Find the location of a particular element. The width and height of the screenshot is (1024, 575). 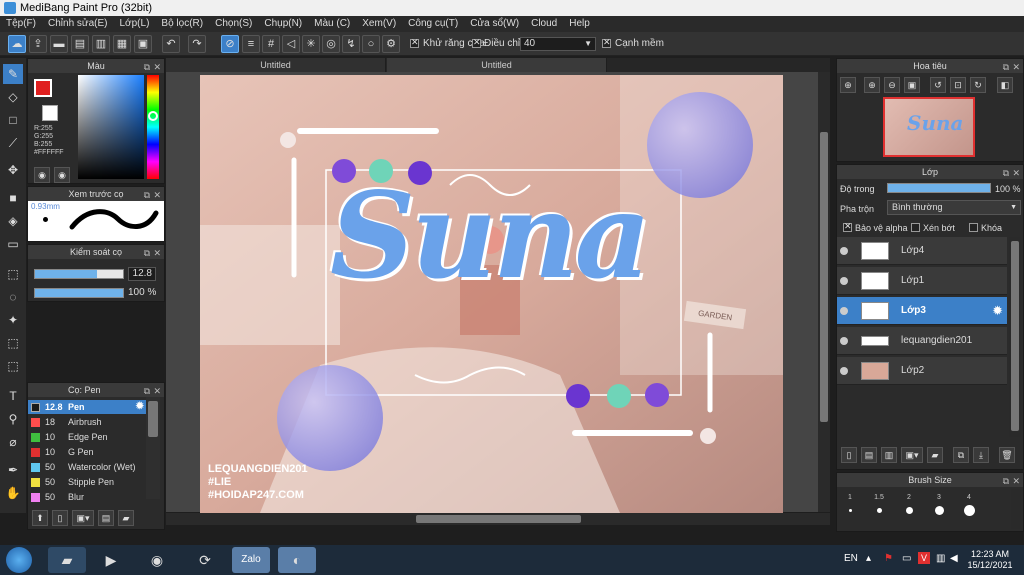

vanish-snap-icon: ◁ is located at coordinates (291, 44).